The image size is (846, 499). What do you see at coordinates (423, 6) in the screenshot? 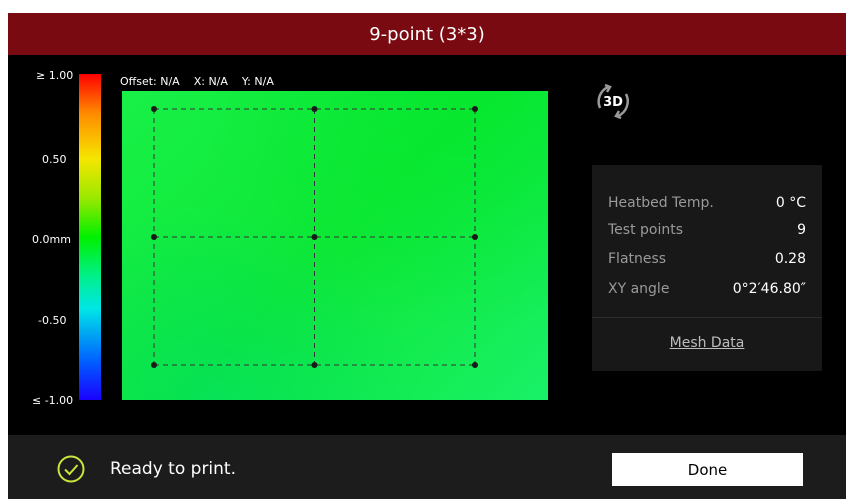
I see `top-strip` at bounding box center [423, 6].